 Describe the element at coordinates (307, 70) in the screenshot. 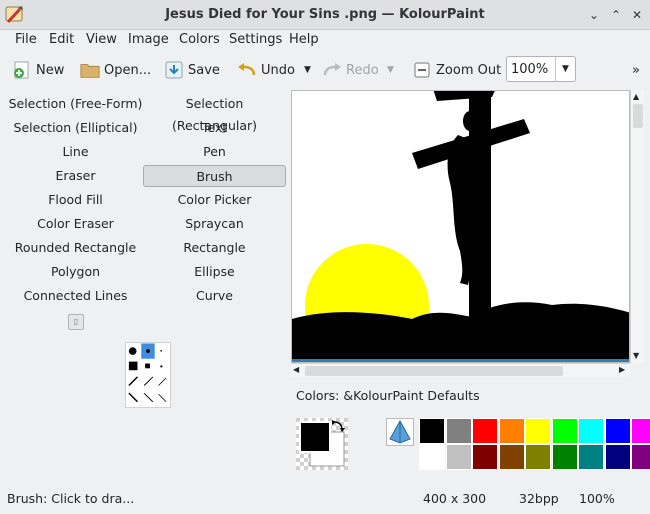

I see `undo-dropdown-arrow-icon: ▼` at that location.